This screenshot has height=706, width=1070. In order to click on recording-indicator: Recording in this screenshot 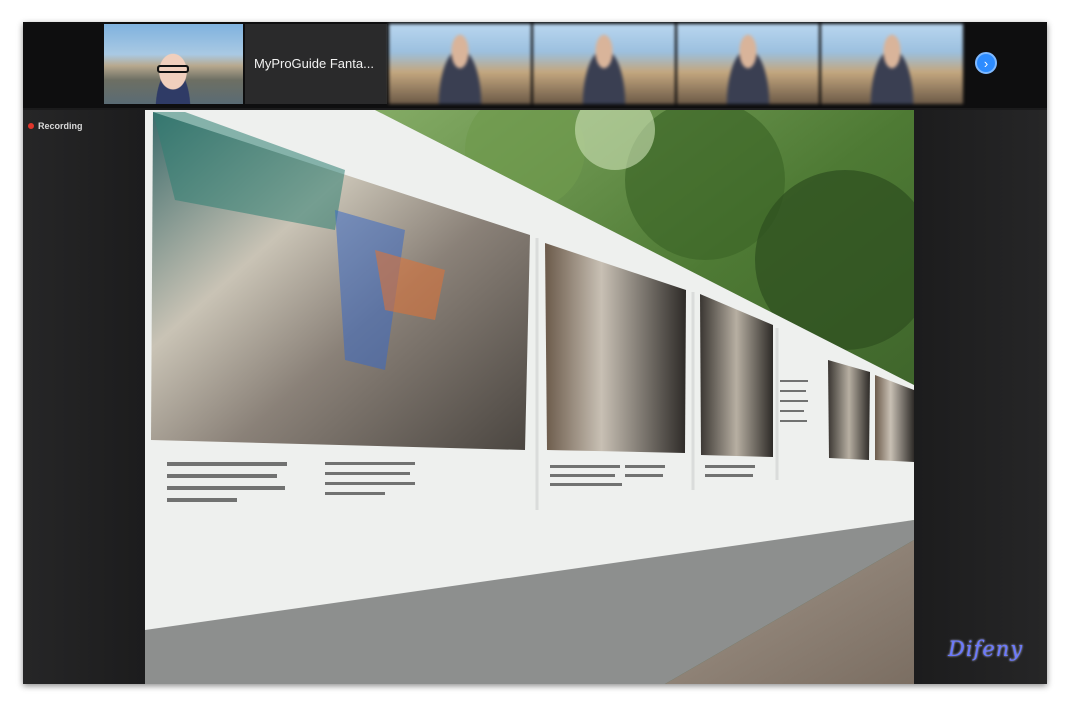, I will do `click(55, 126)`.